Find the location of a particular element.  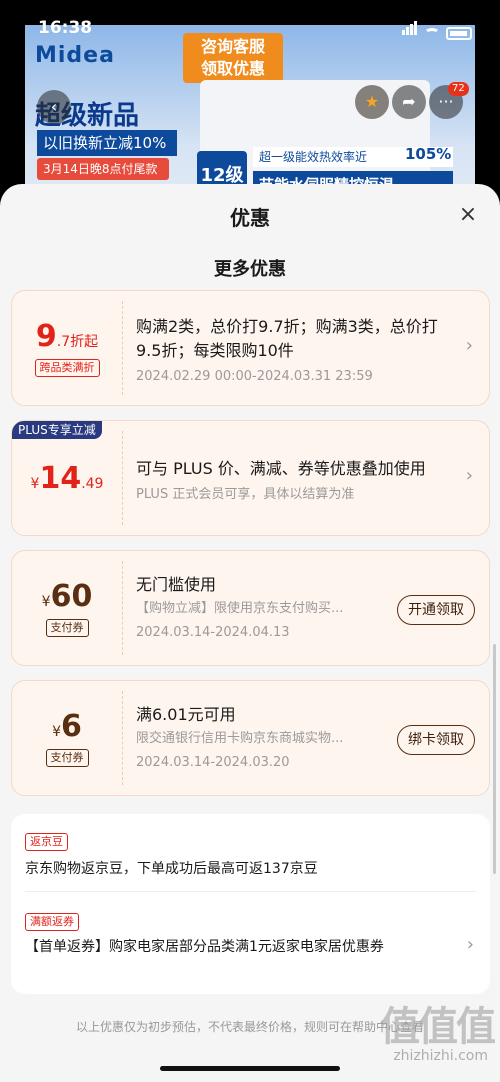

scrollbar is located at coordinates (494, 759).